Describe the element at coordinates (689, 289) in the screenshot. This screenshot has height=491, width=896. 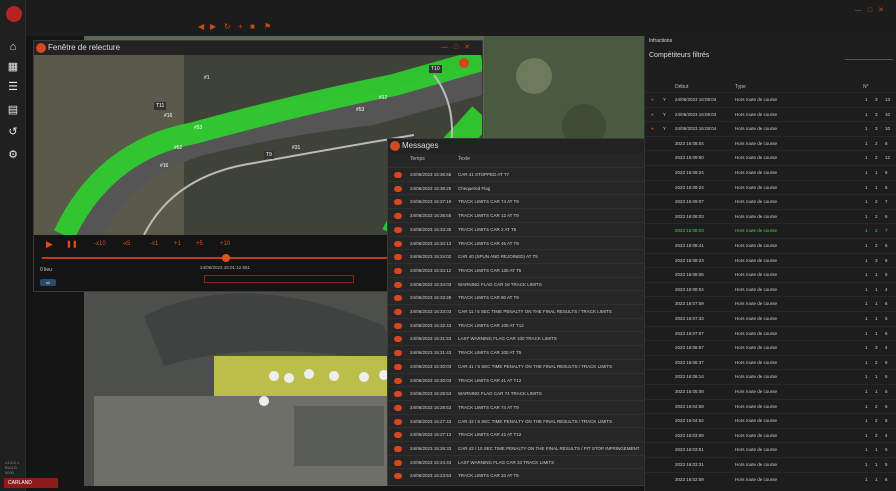
I see `infraction-start: 2023 16:08:04` at that location.